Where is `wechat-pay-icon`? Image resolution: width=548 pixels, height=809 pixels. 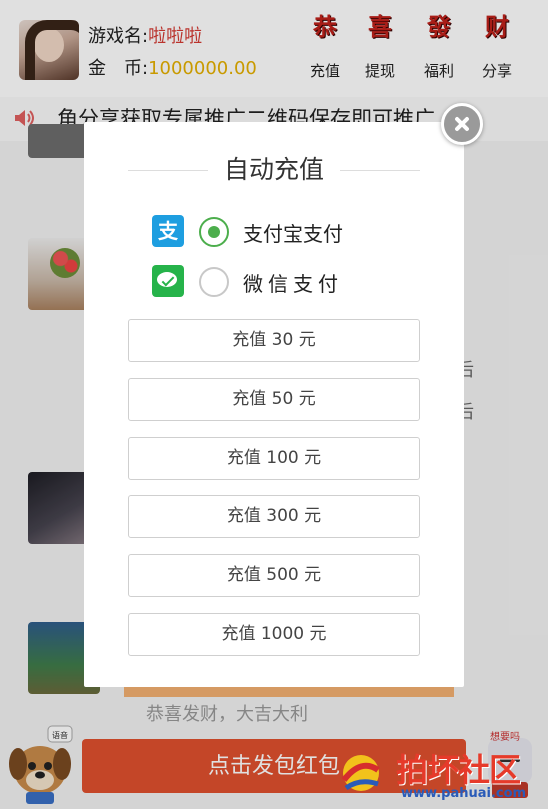 wechat-pay-icon is located at coordinates (168, 281).